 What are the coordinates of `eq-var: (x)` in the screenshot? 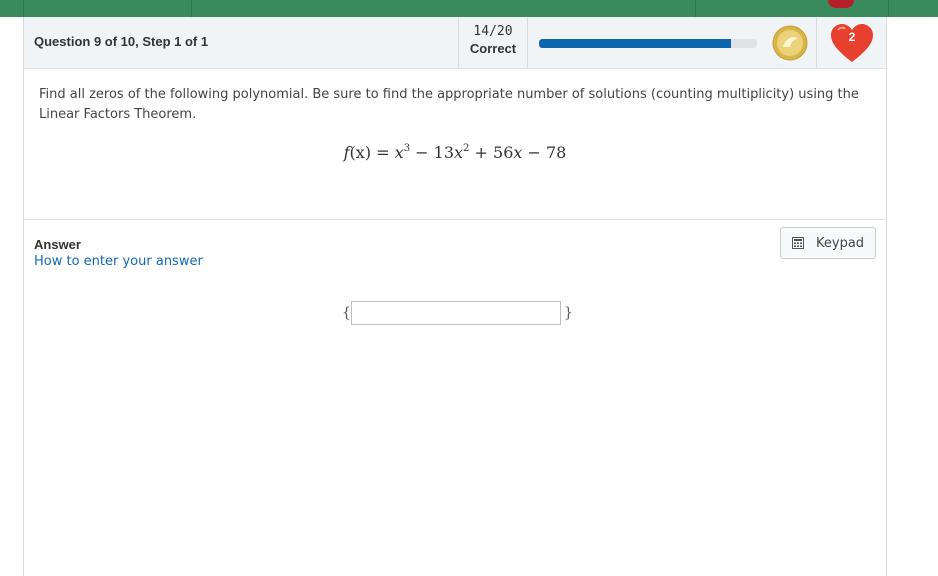 It's located at (360, 152).